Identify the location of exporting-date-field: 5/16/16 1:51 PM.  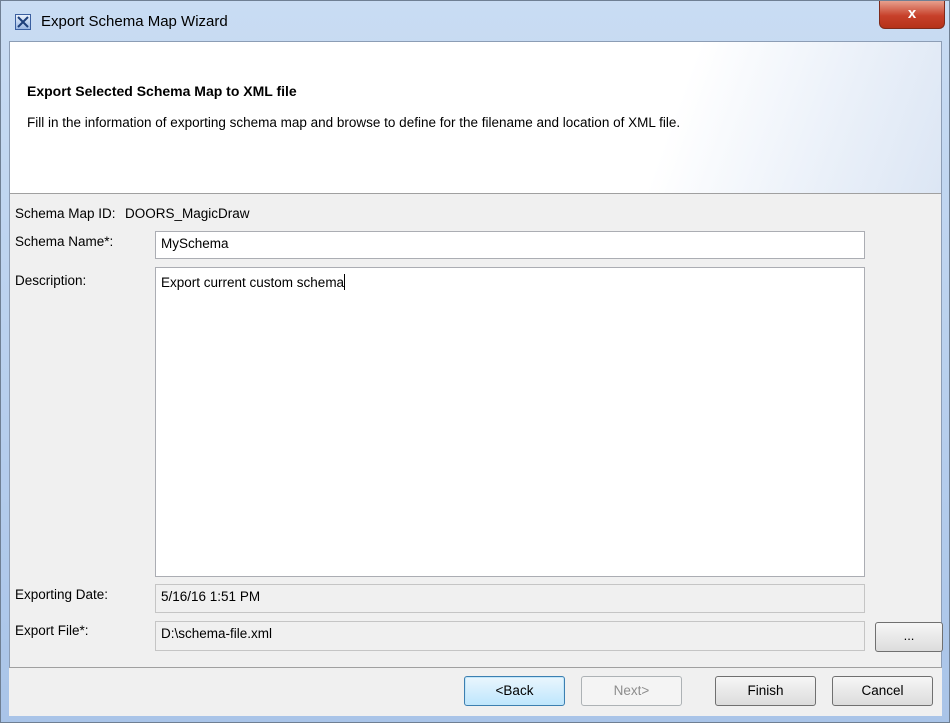
(510, 598).